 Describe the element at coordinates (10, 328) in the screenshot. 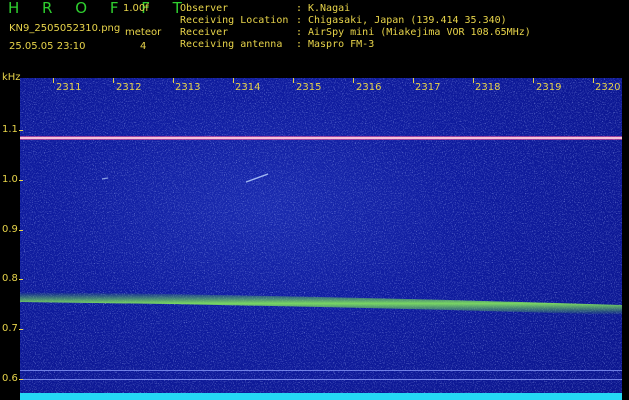

I see `y-tick-label: 0.7` at that location.